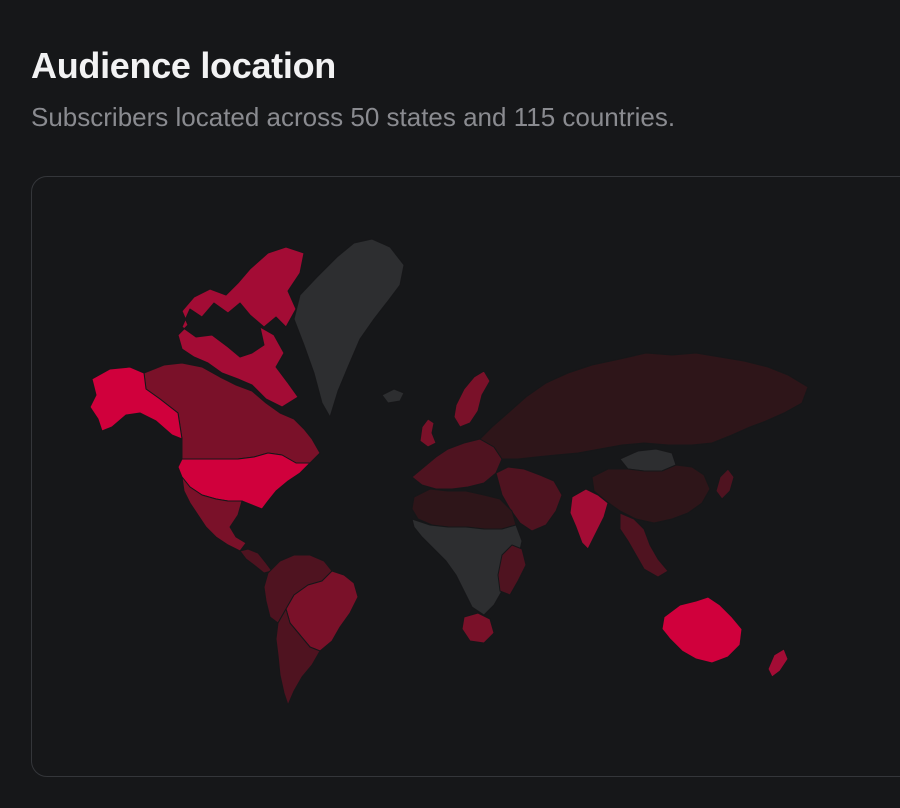  Describe the element at coordinates (256, 561) in the screenshot. I see `region-central-america` at that location.